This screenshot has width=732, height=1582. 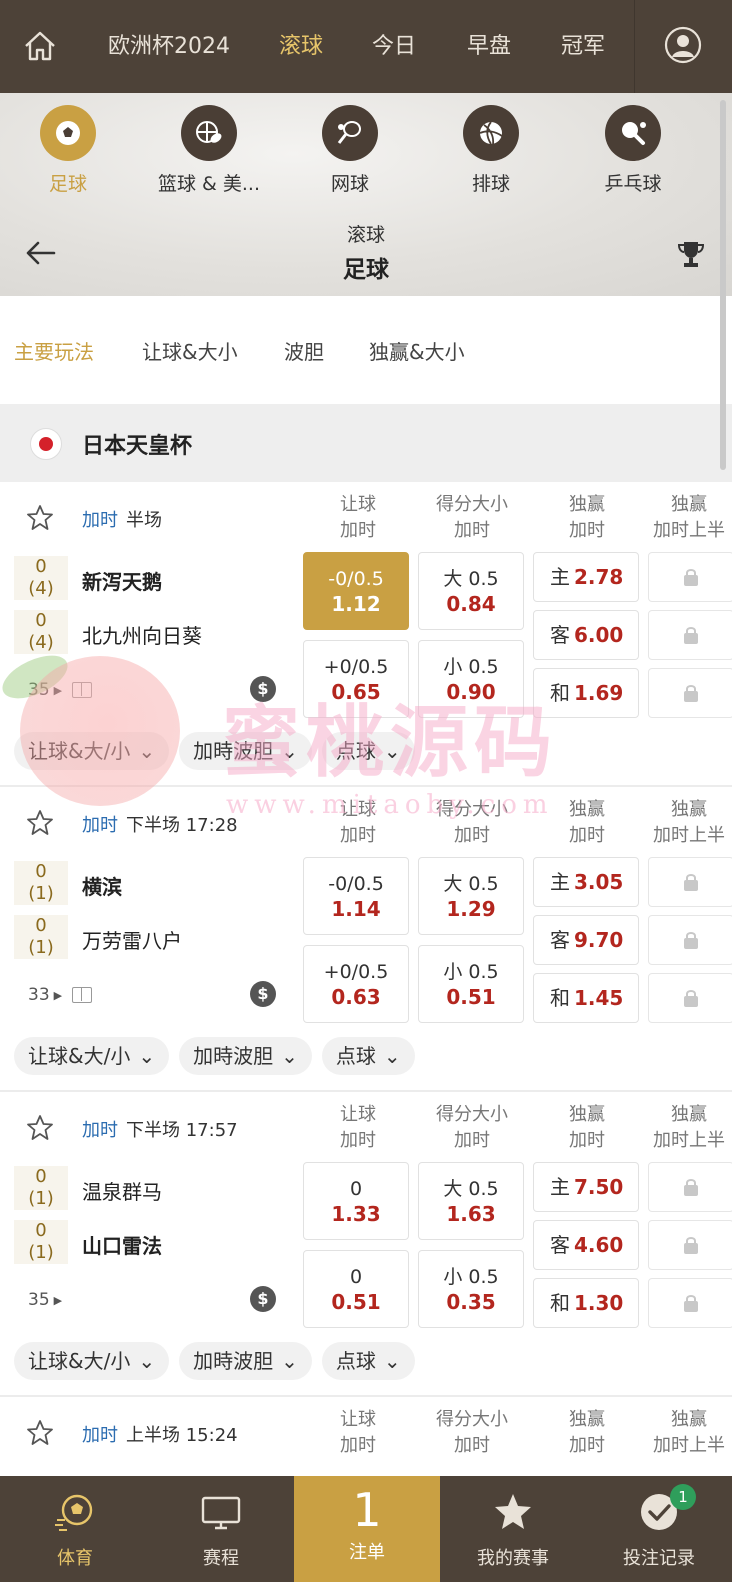 What do you see at coordinates (586, 998) in the screenshot?
I see `odds-moneyline-draw: 和 1.45` at bounding box center [586, 998].